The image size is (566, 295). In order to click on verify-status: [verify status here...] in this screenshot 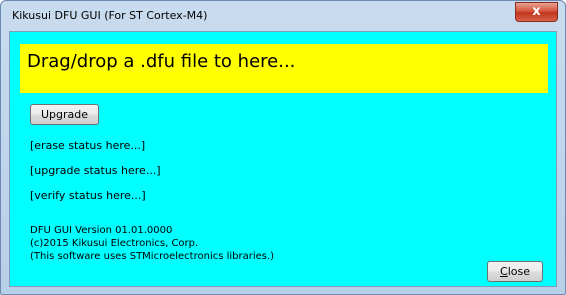, I will do `click(88, 195)`.